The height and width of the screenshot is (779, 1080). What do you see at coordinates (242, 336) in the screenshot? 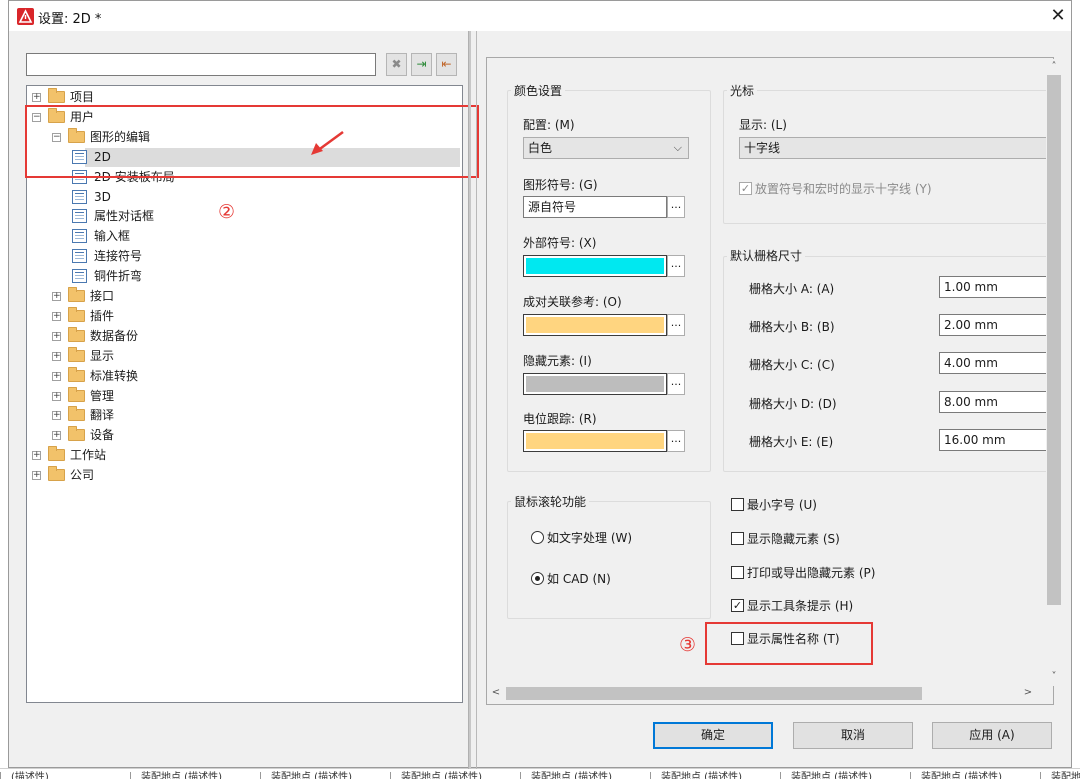
I see `tree-node: + 数据备份` at bounding box center [242, 336].